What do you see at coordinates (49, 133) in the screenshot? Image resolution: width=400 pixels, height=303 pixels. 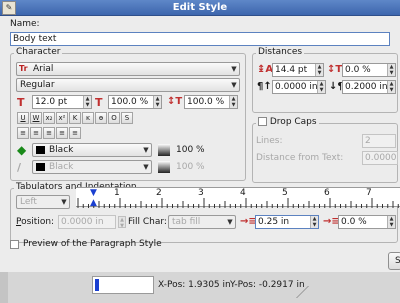 I see `align-right-button: ≡` at bounding box center [49, 133].